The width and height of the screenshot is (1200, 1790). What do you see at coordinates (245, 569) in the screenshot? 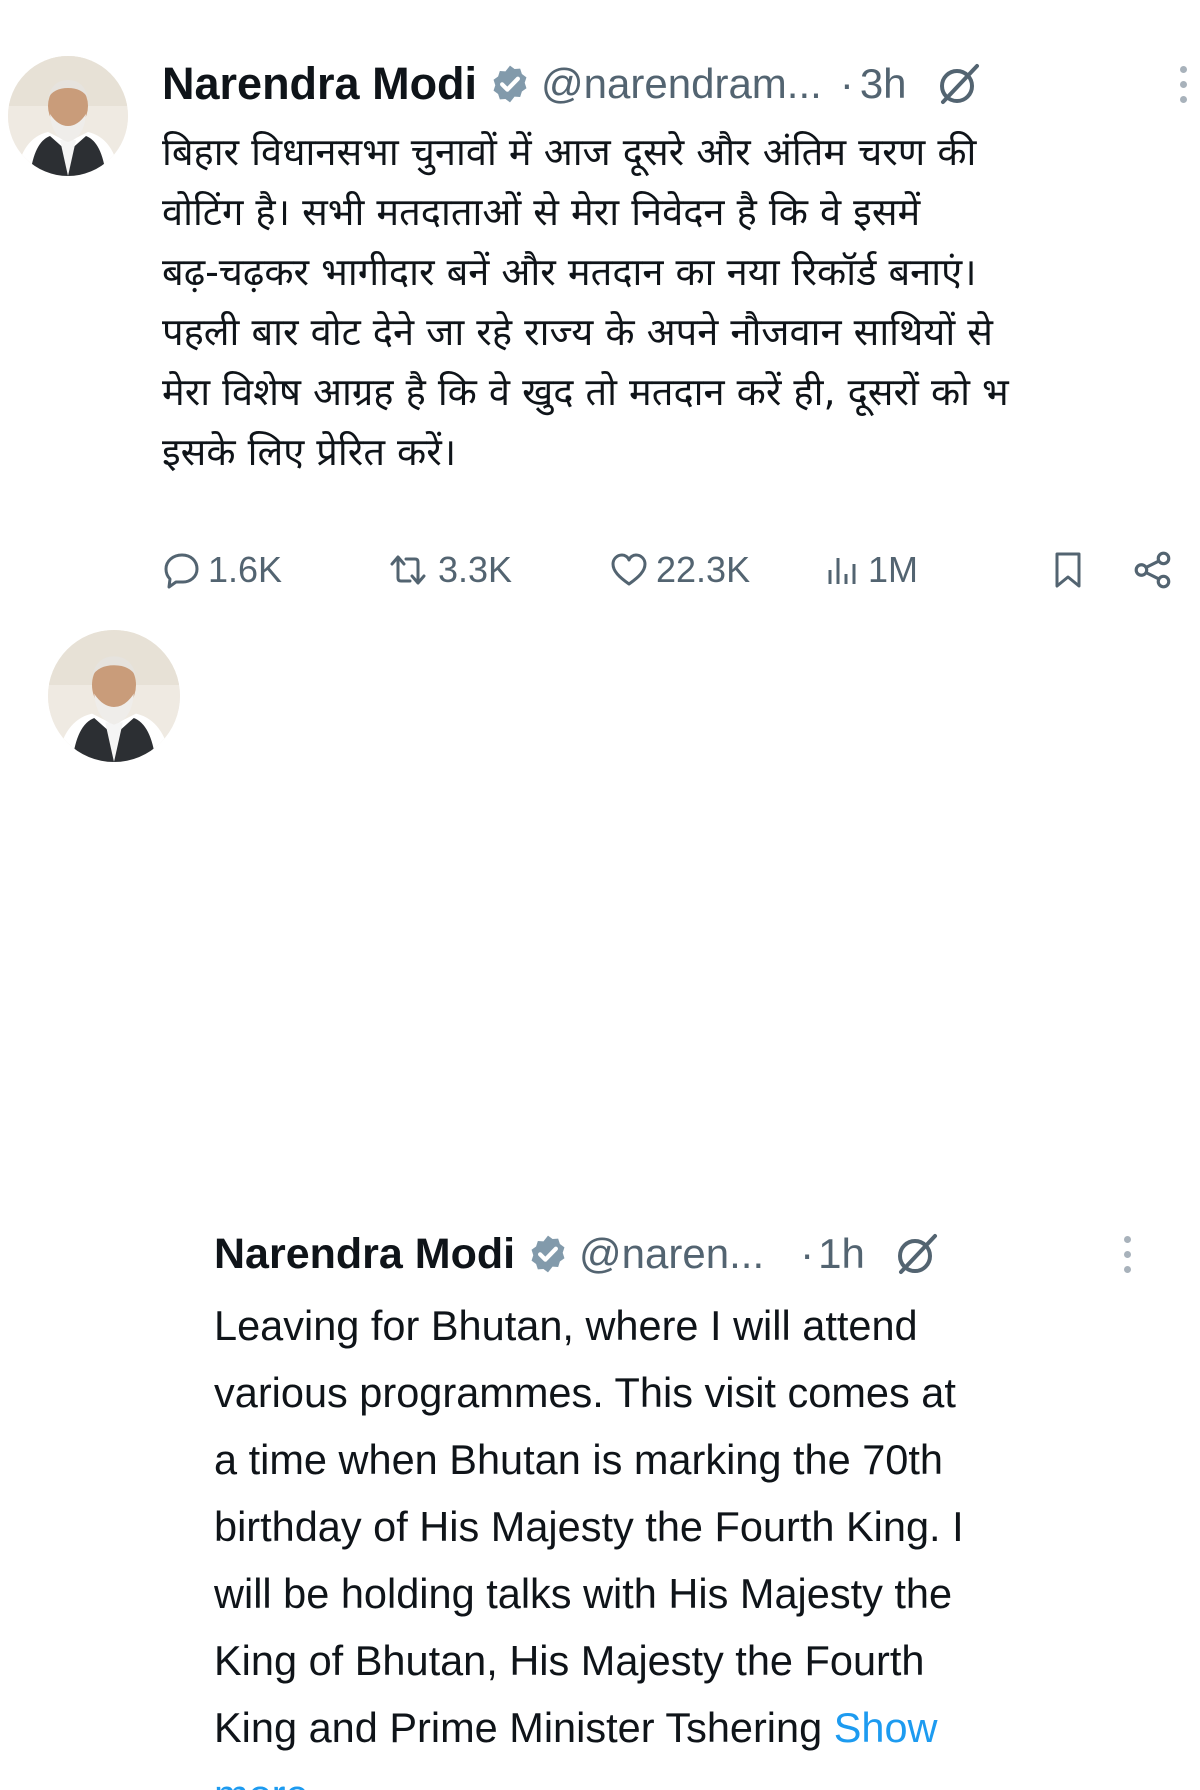
I see `reply-count: 1.6K` at bounding box center [245, 569].